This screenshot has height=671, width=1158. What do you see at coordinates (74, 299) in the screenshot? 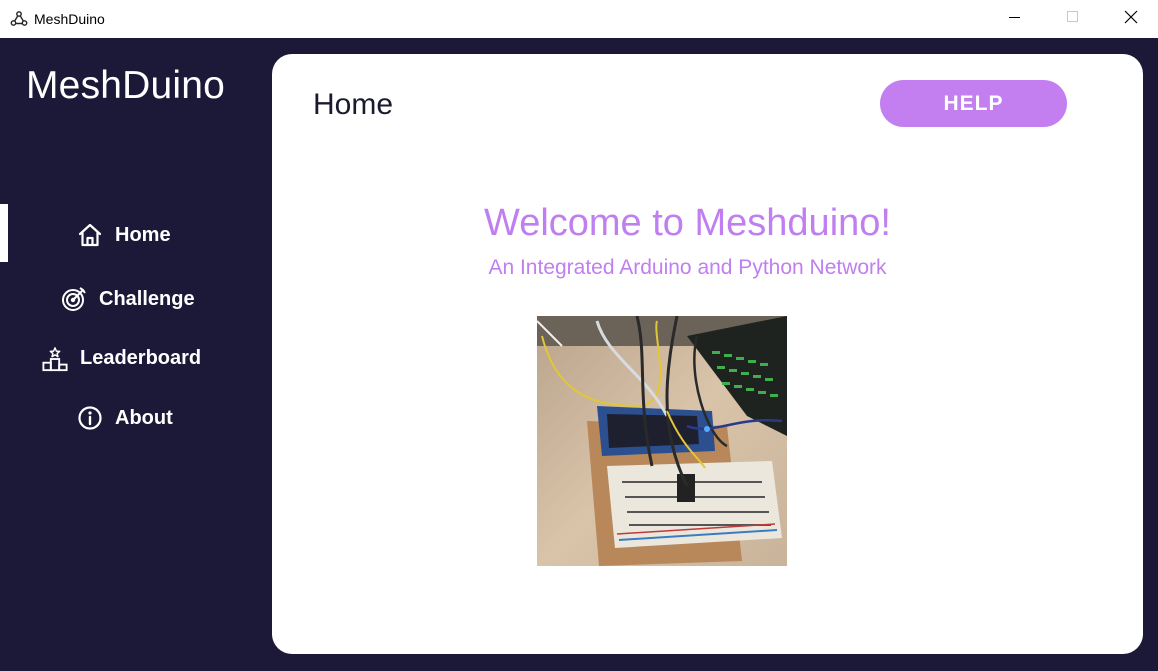
I see `target-icon` at bounding box center [74, 299].